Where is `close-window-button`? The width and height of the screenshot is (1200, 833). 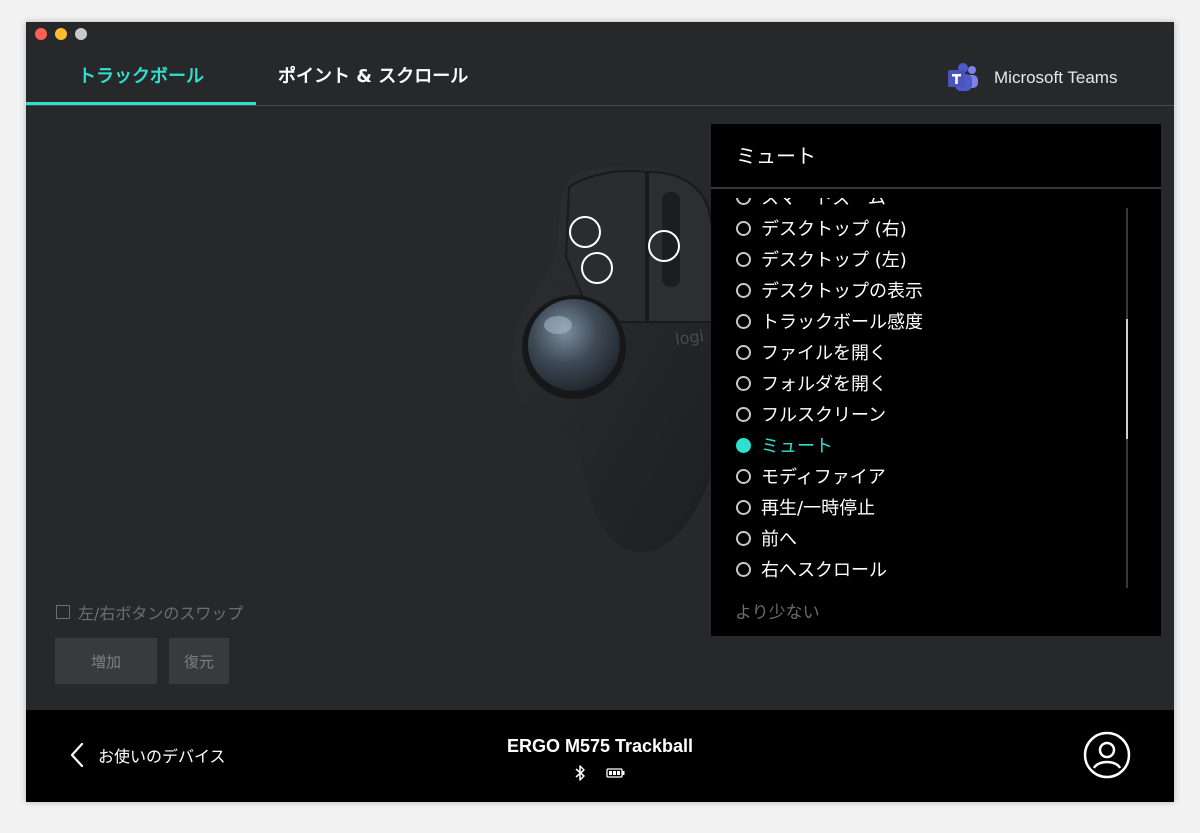 close-window-button is located at coordinates (41, 34).